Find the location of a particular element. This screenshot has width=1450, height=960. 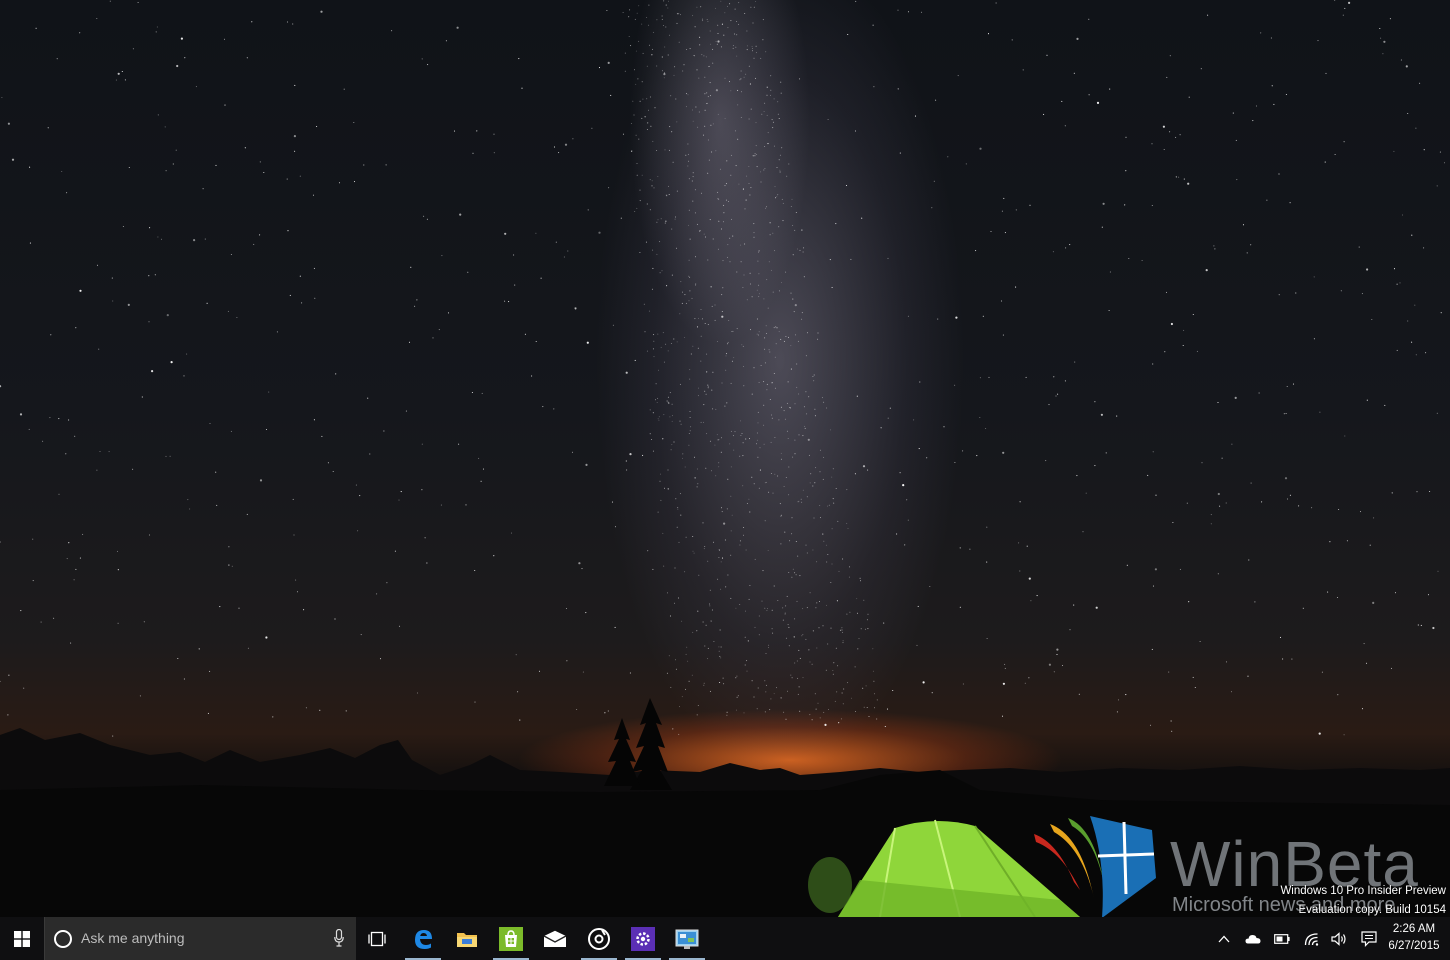

chevron-up-icon is located at coordinates (1224, 938).